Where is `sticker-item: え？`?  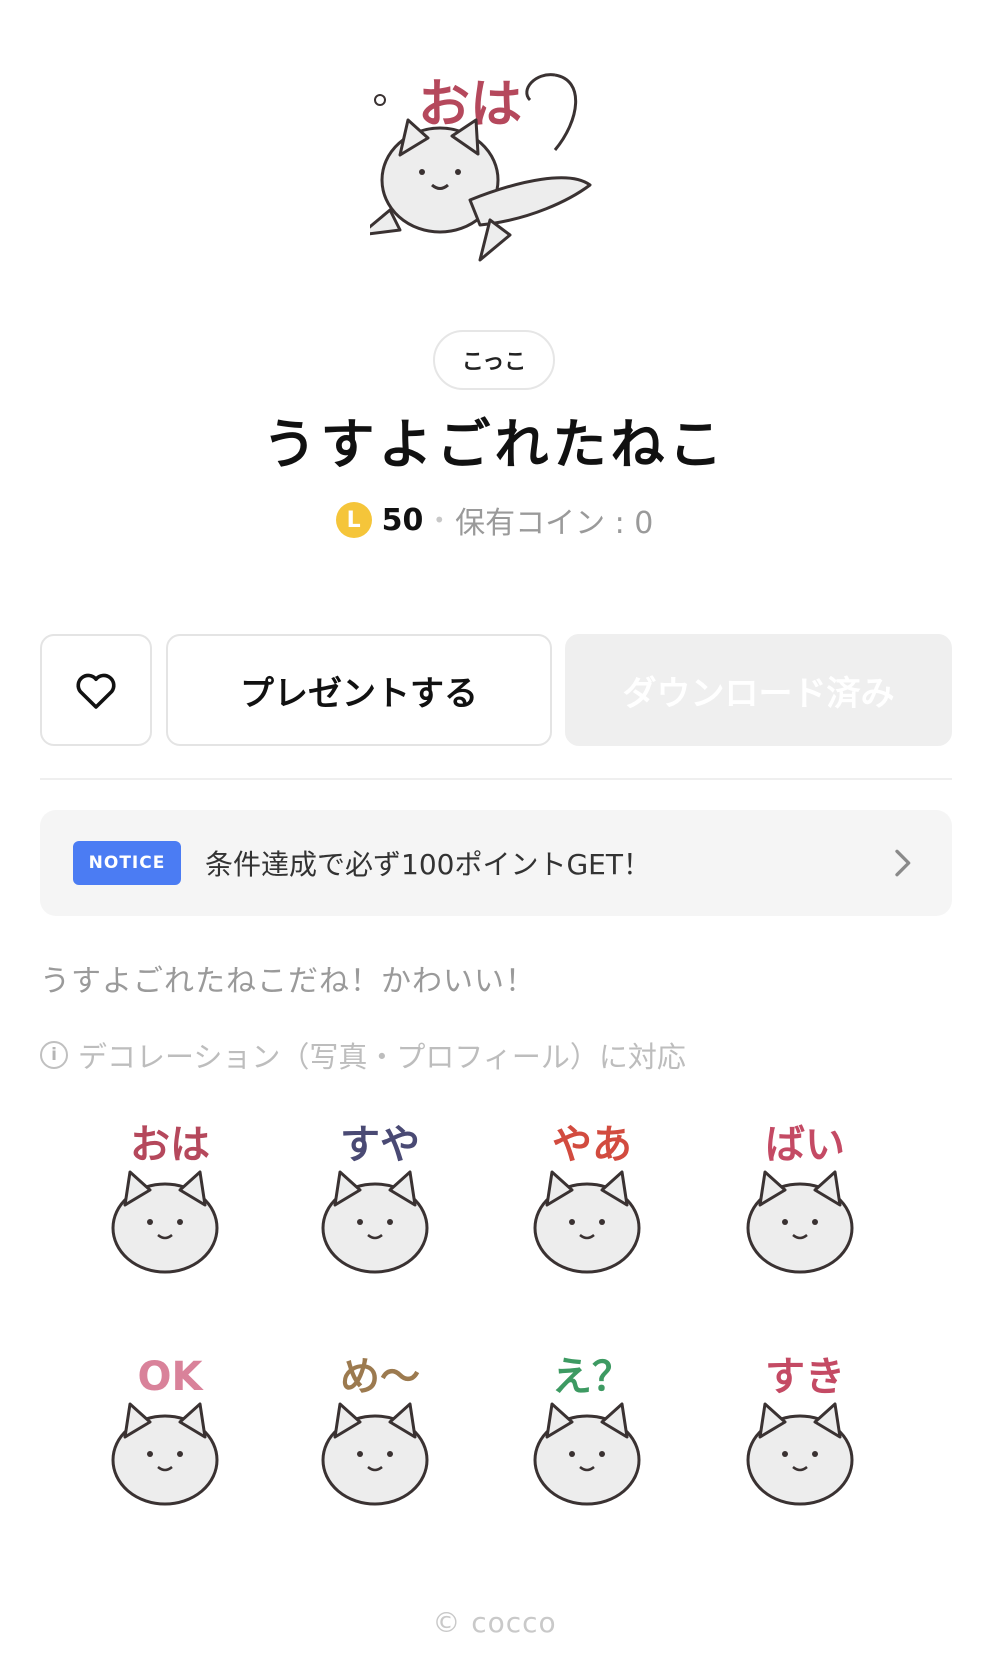 sticker-item: え？ is located at coordinates (592, 1437).